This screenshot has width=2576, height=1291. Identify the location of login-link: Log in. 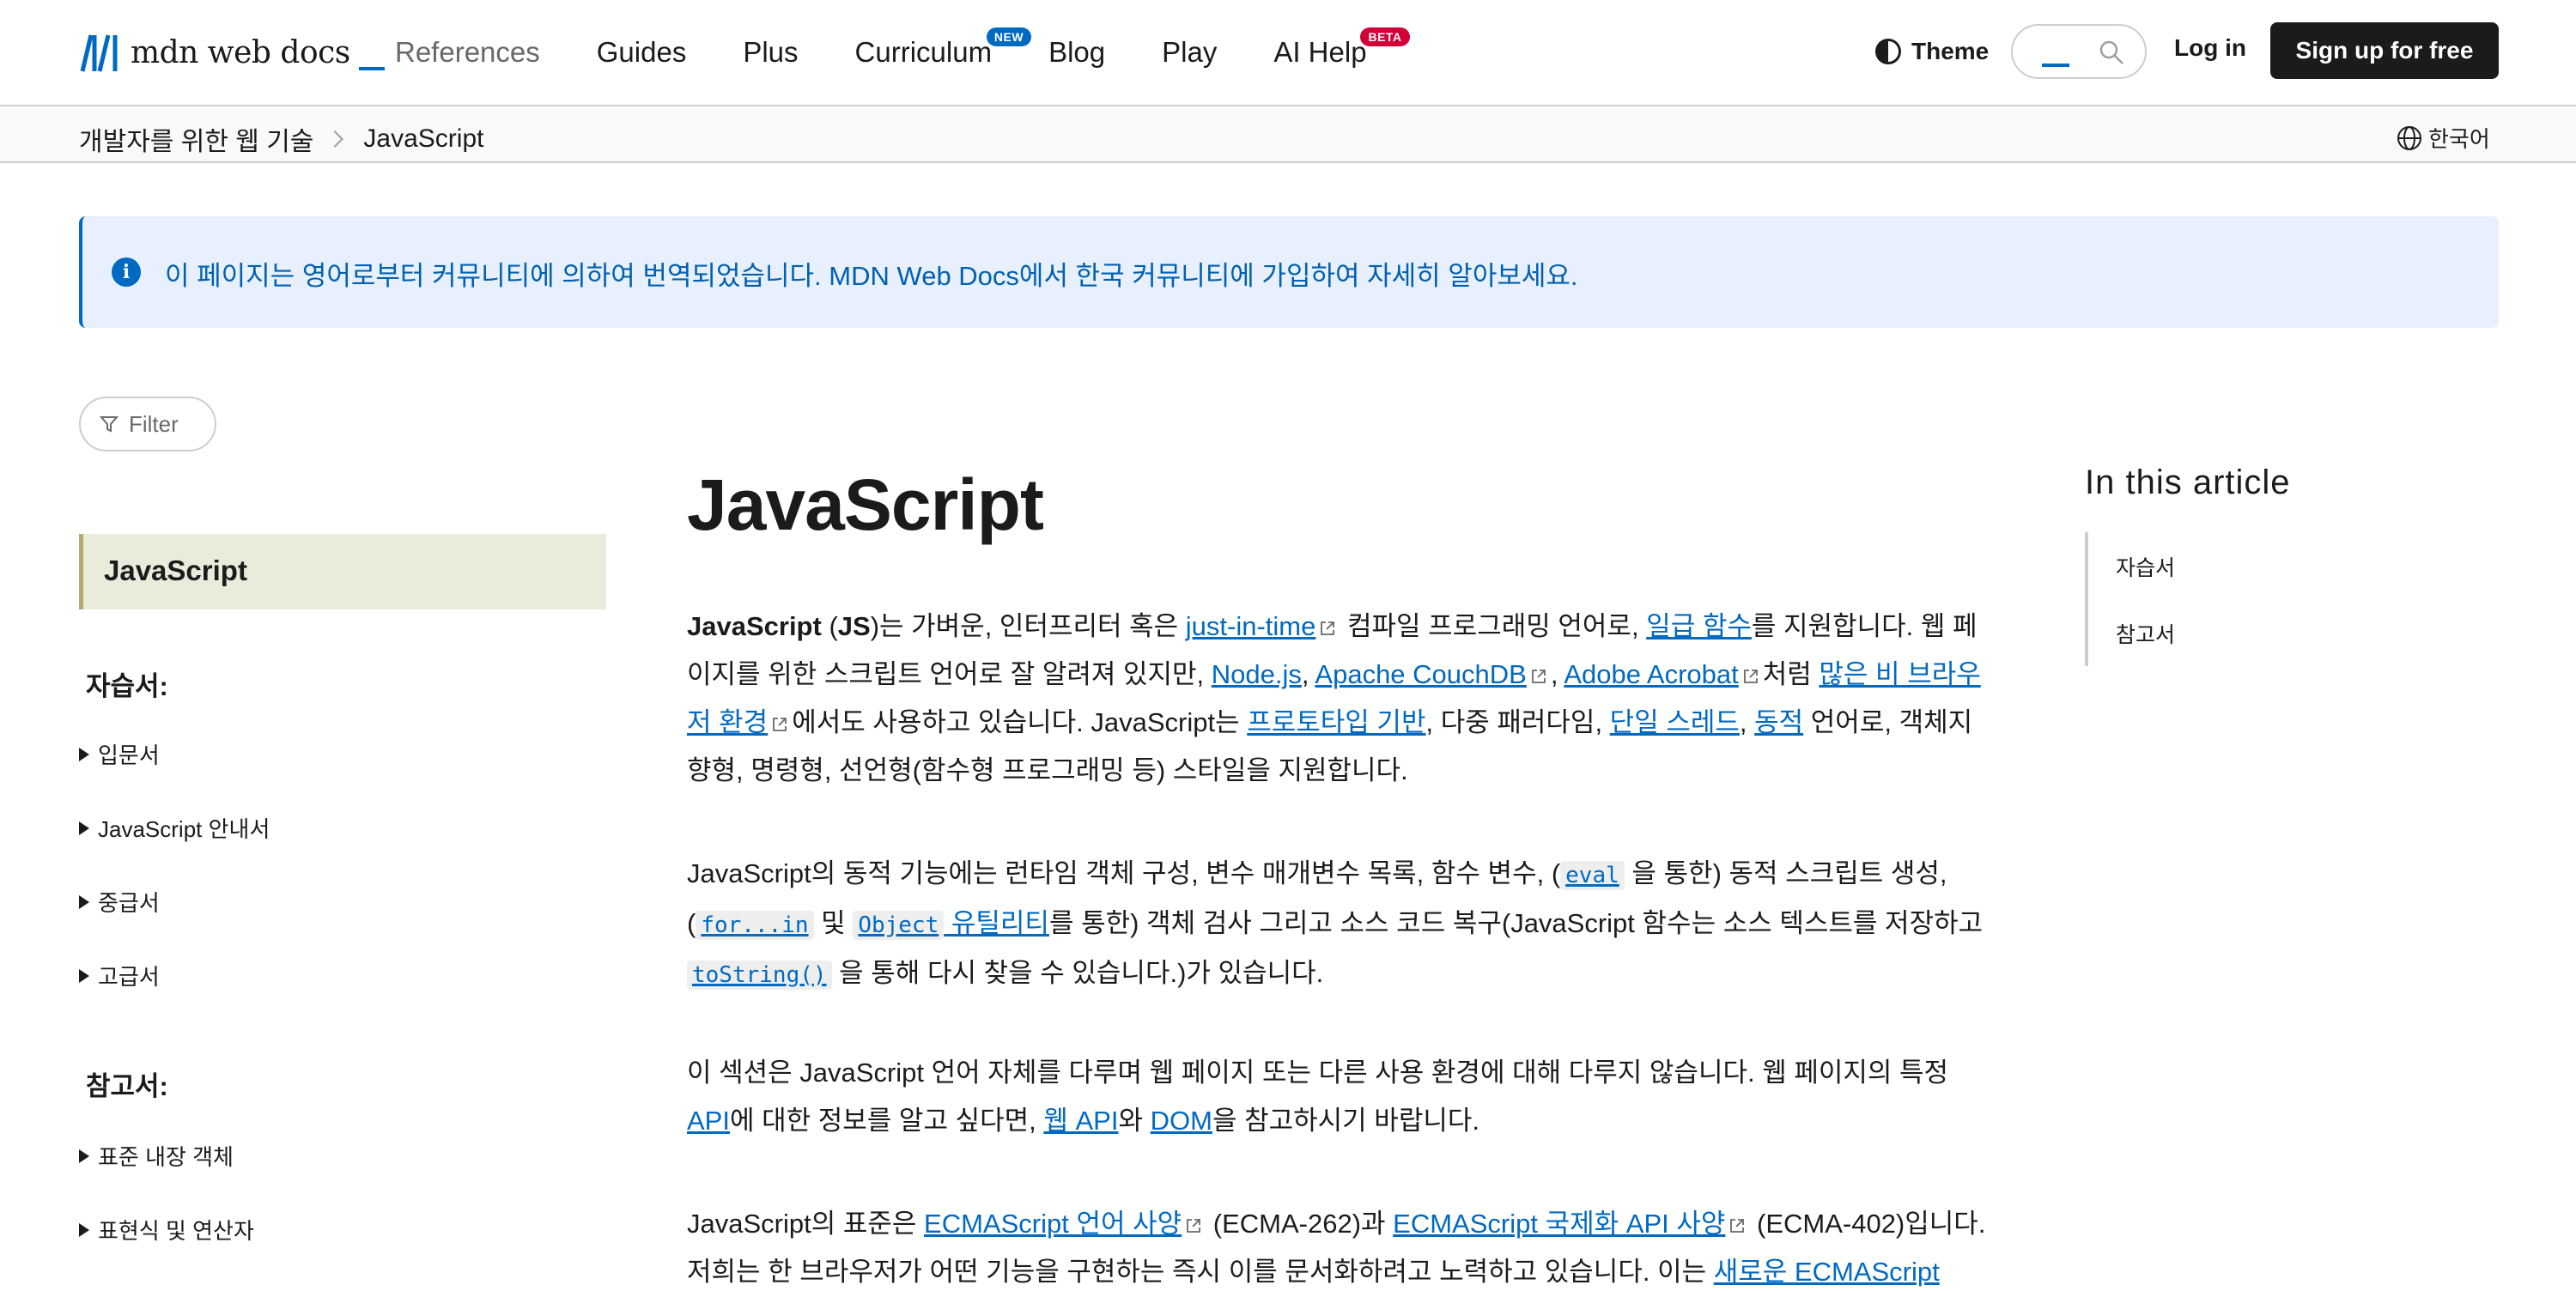
(2210, 48).